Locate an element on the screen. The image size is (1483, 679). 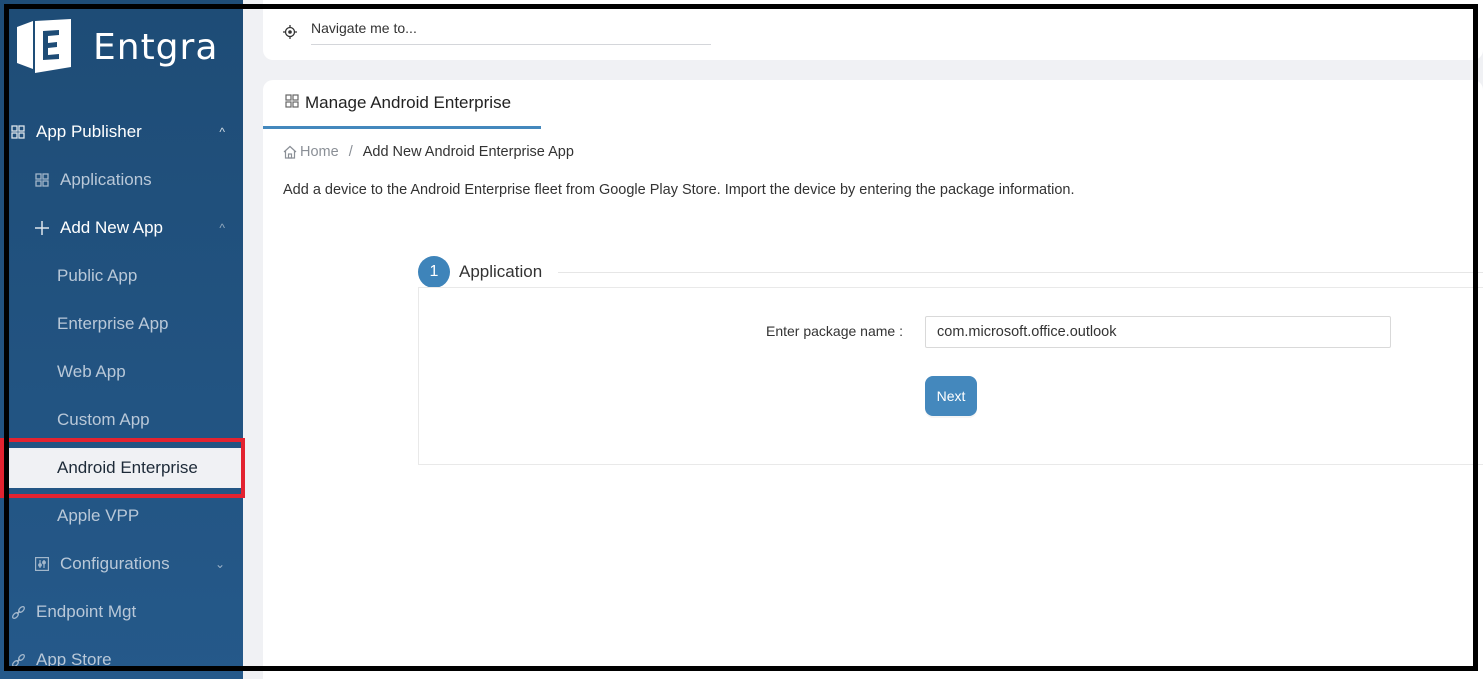
breadcrumb-current: Add New Android Enterprise App is located at coordinates (468, 152).